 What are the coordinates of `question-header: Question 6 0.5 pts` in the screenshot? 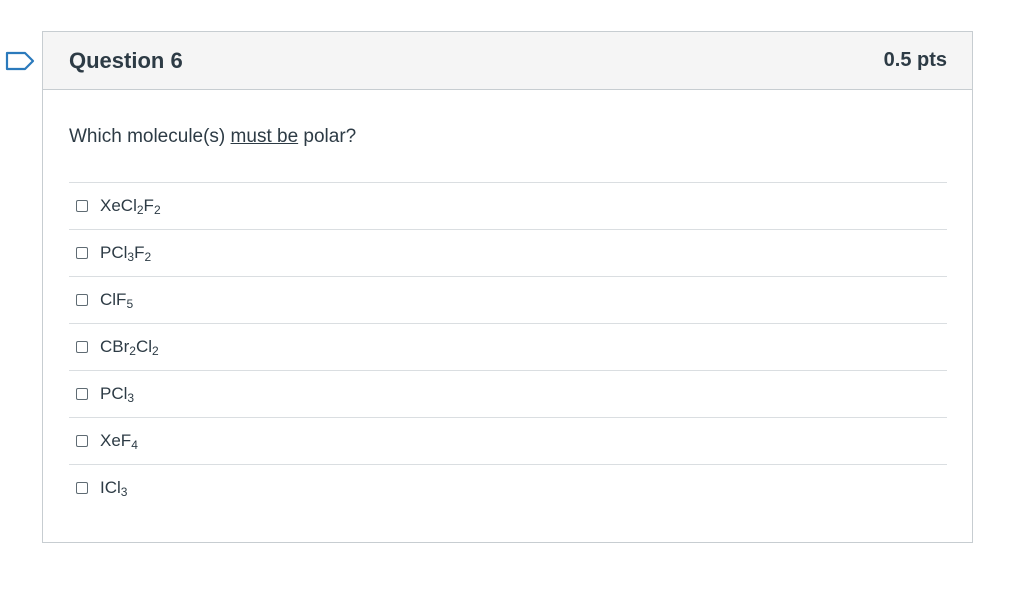 It's located at (507, 61).